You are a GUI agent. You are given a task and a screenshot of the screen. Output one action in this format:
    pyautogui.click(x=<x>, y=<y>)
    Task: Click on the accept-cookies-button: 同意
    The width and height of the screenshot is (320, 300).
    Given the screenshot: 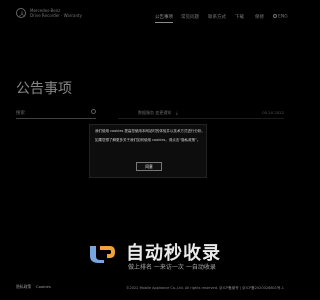 What is the action you would take?
    pyautogui.click(x=149, y=166)
    